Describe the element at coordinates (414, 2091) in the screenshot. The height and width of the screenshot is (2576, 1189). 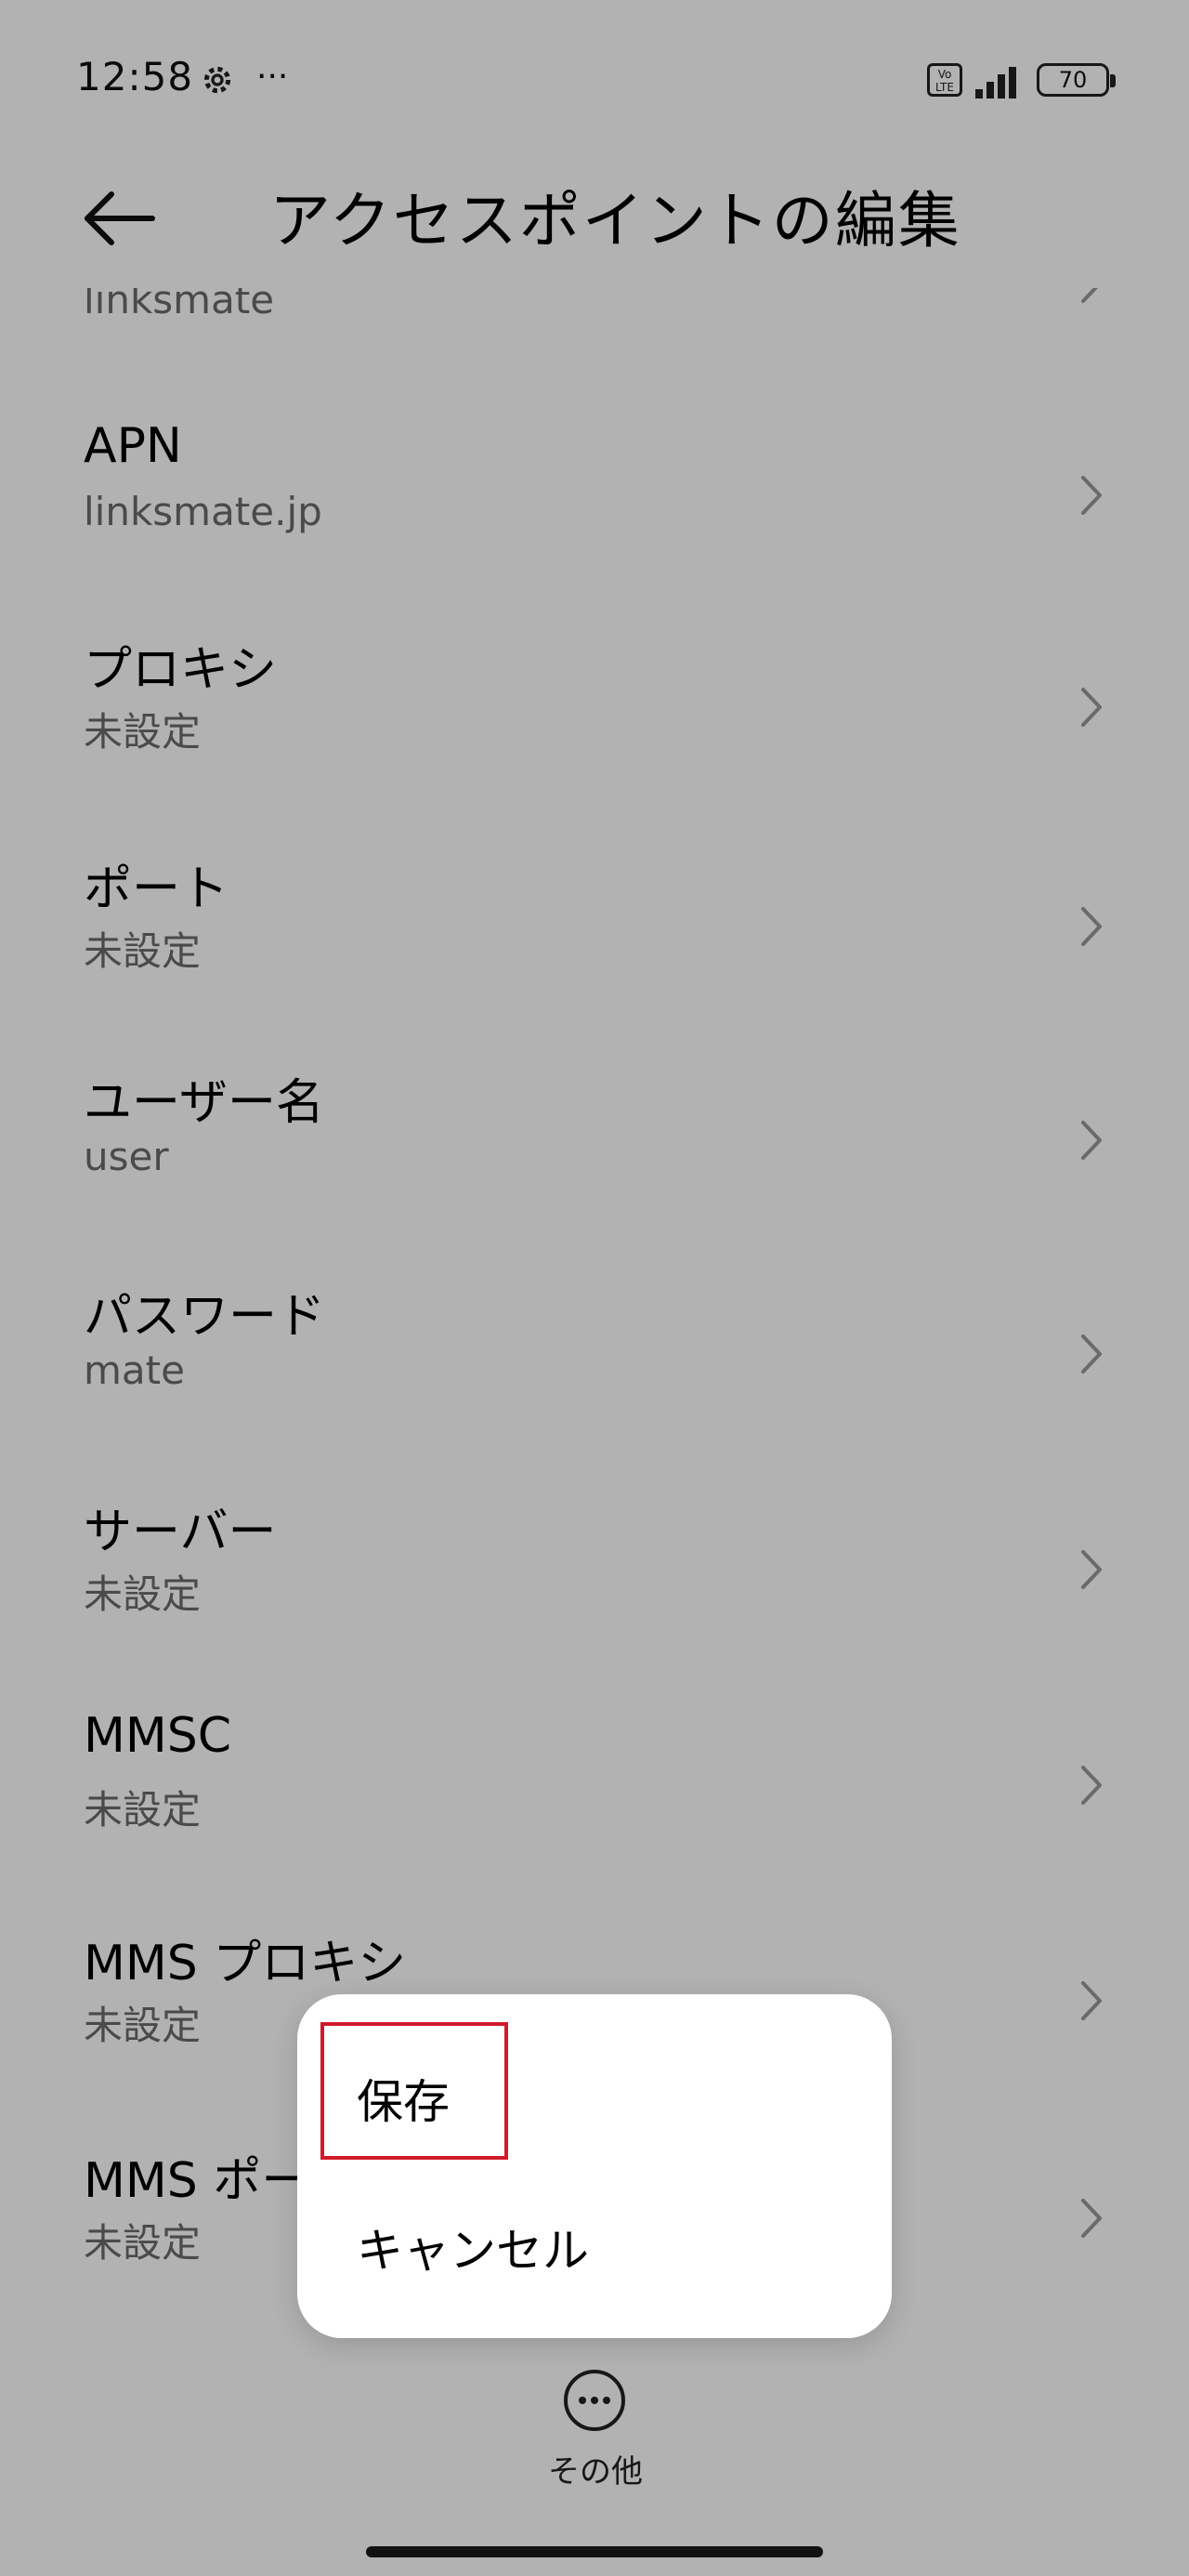
I see `highlight-annotation` at that location.